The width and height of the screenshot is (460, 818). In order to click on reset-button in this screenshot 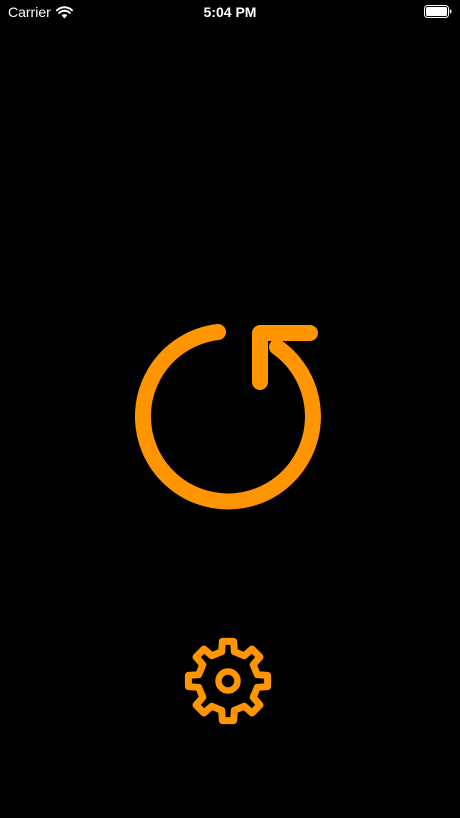, I will do `click(230, 418)`.